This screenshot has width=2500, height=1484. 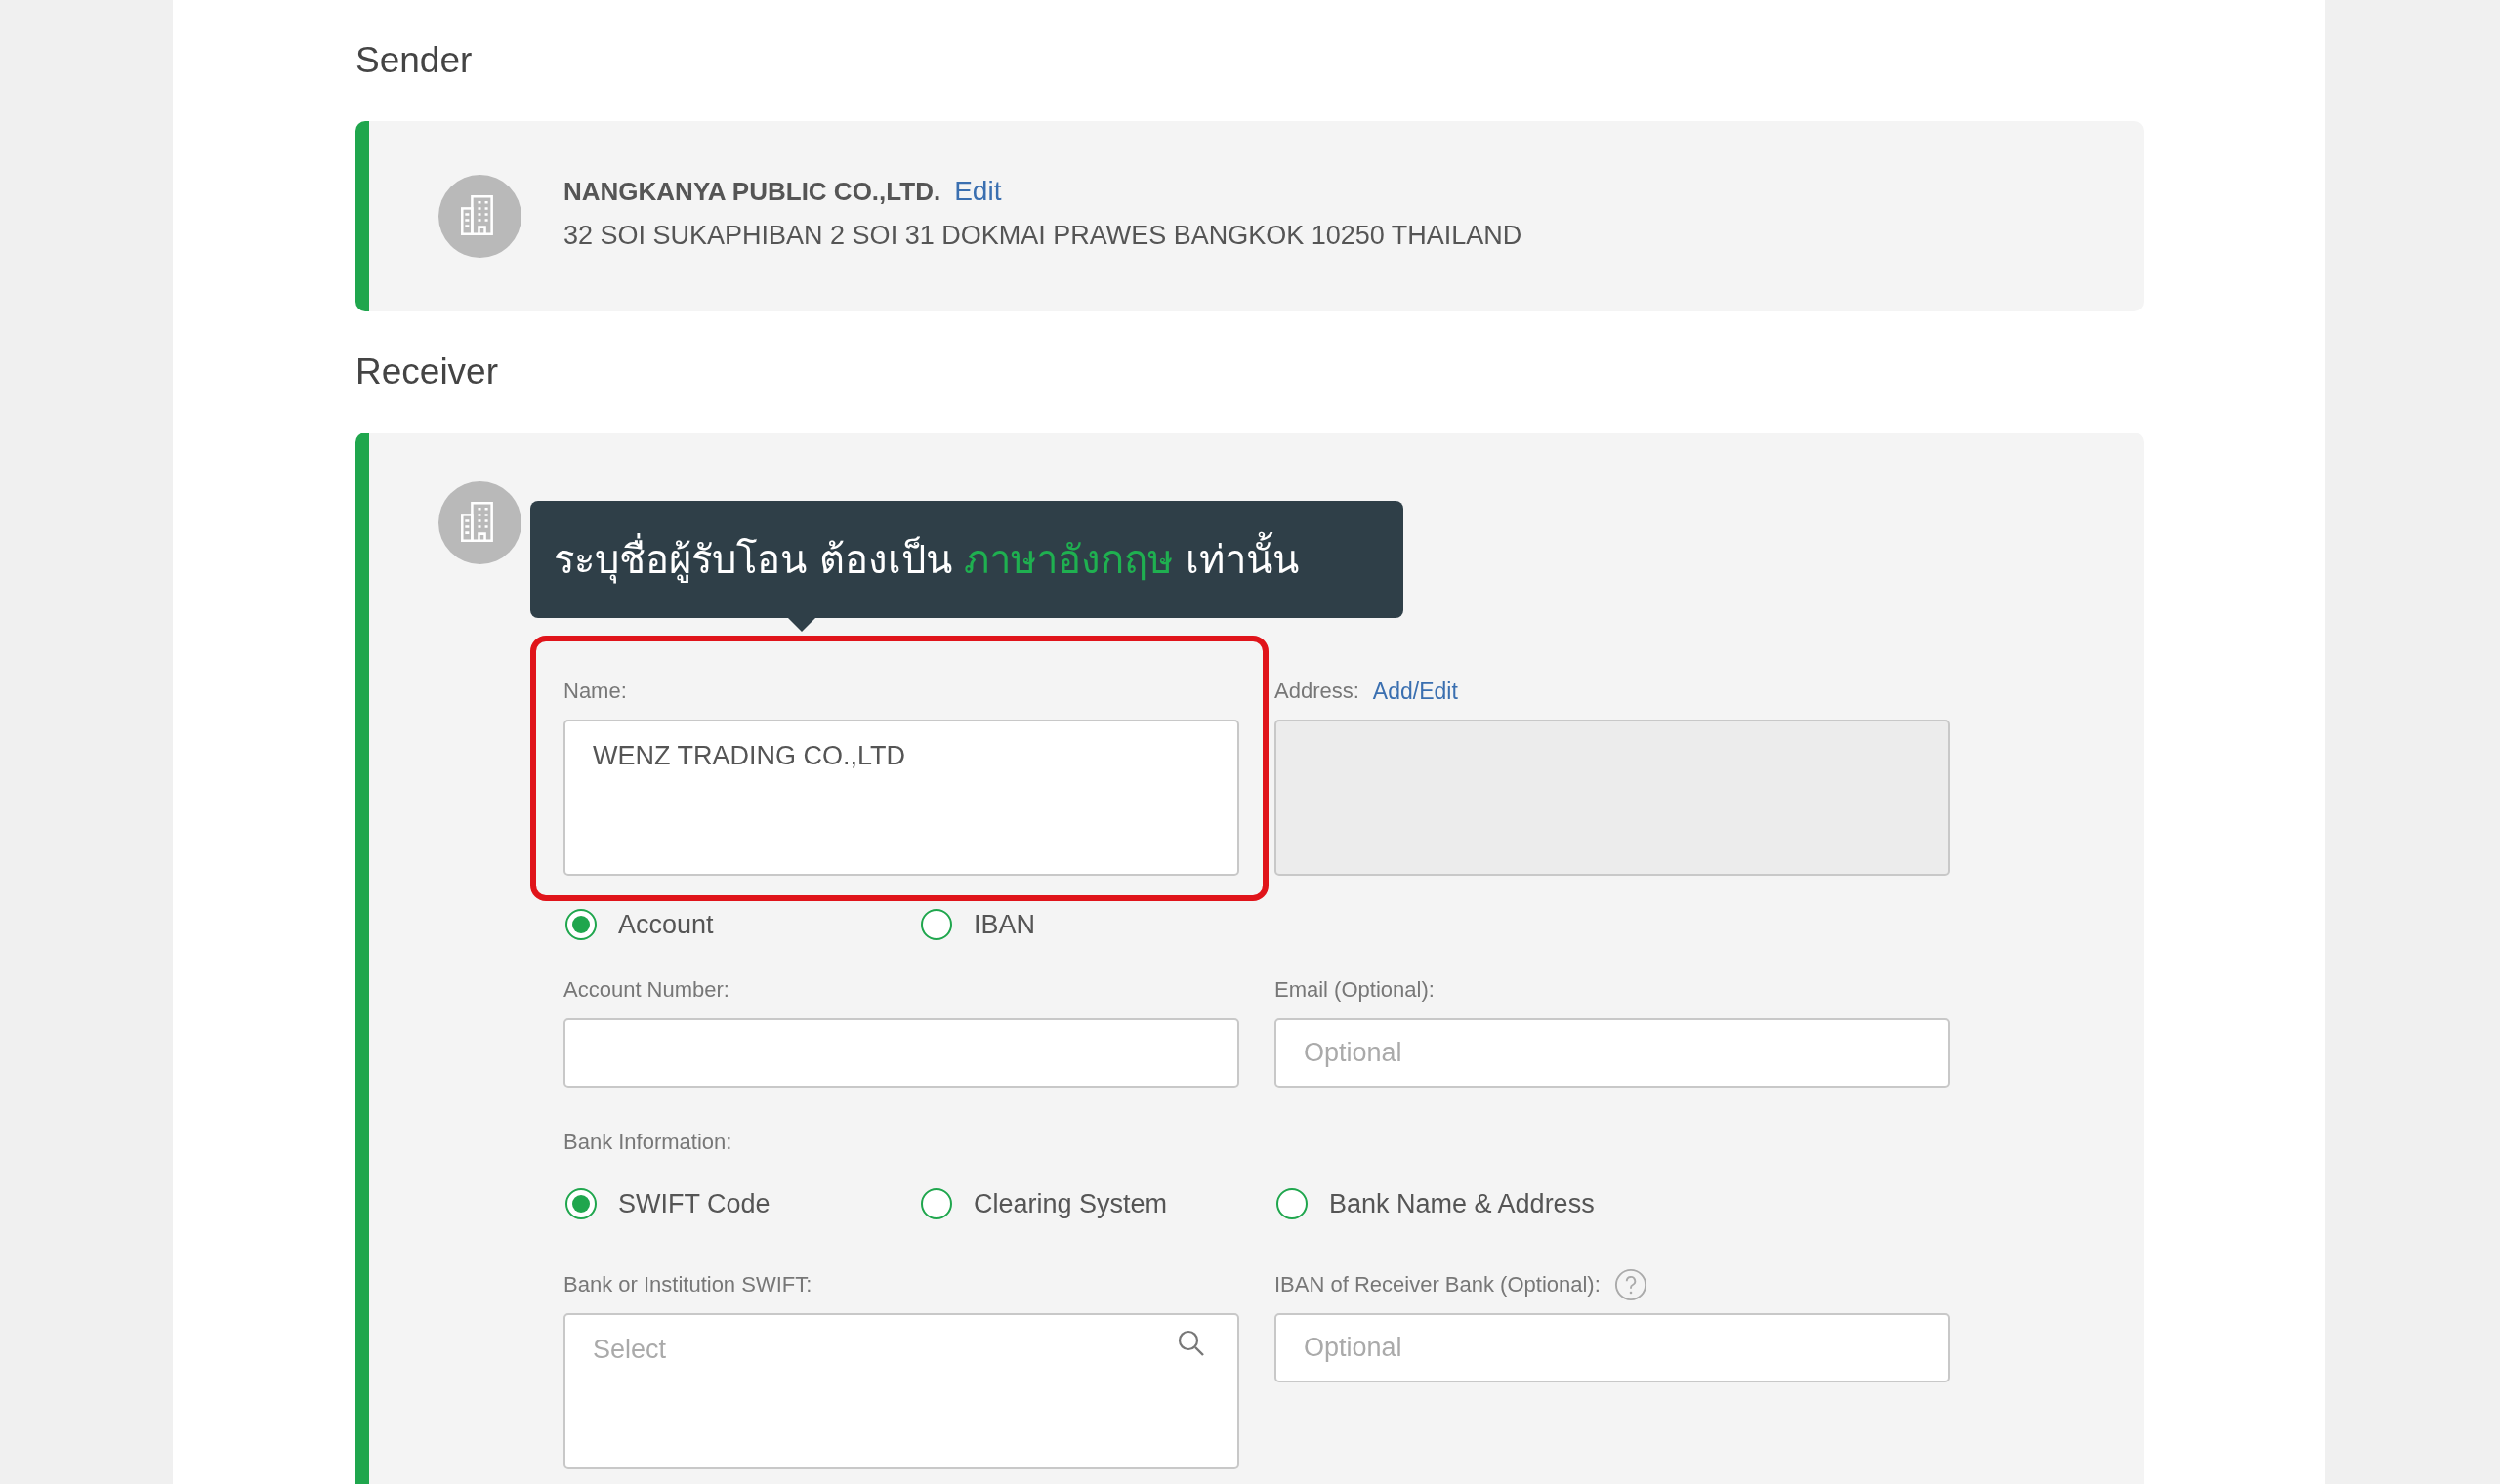 I want to click on radio-label: IBAN, so click(x=1005, y=925).